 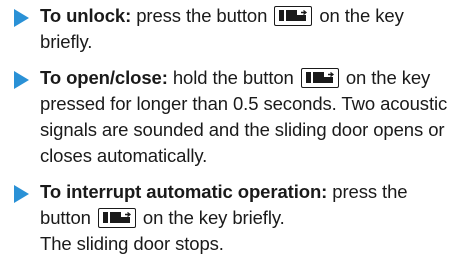 I want to click on step-lead: To open/close:, so click(x=104, y=77).